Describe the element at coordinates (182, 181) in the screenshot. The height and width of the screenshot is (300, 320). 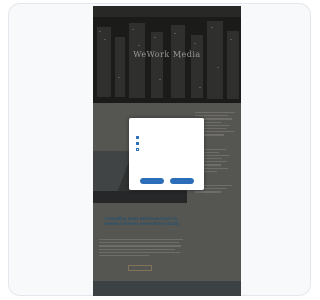
I see `accept-all-button` at that location.